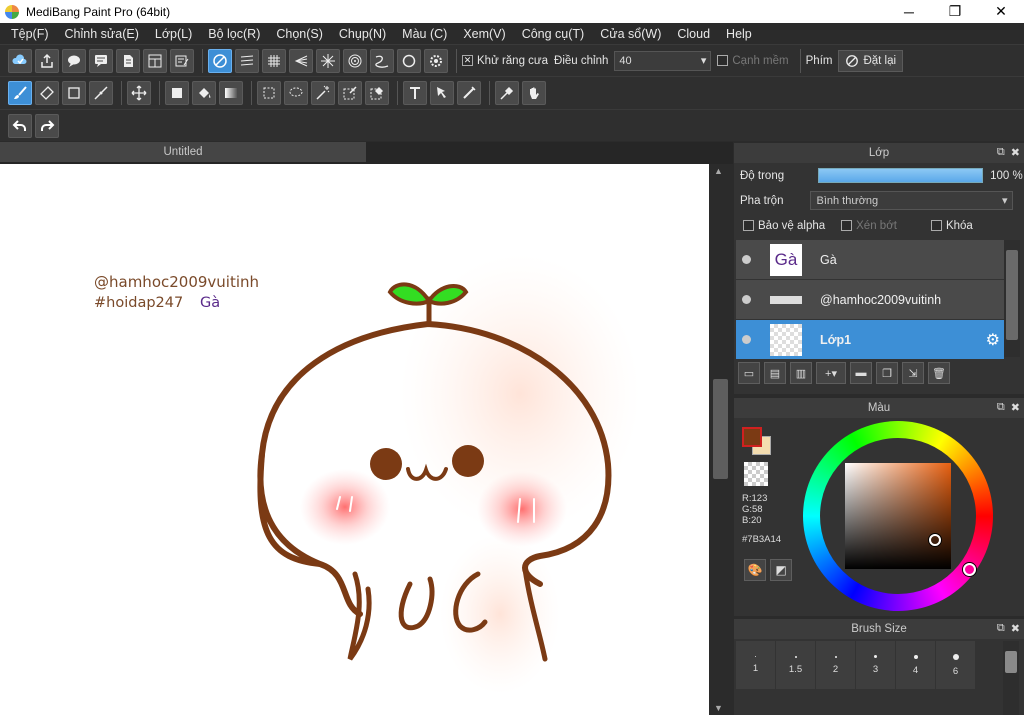 This screenshot has height=715, width=1024. I want to click on lock-checkbox, so click(936, 225).